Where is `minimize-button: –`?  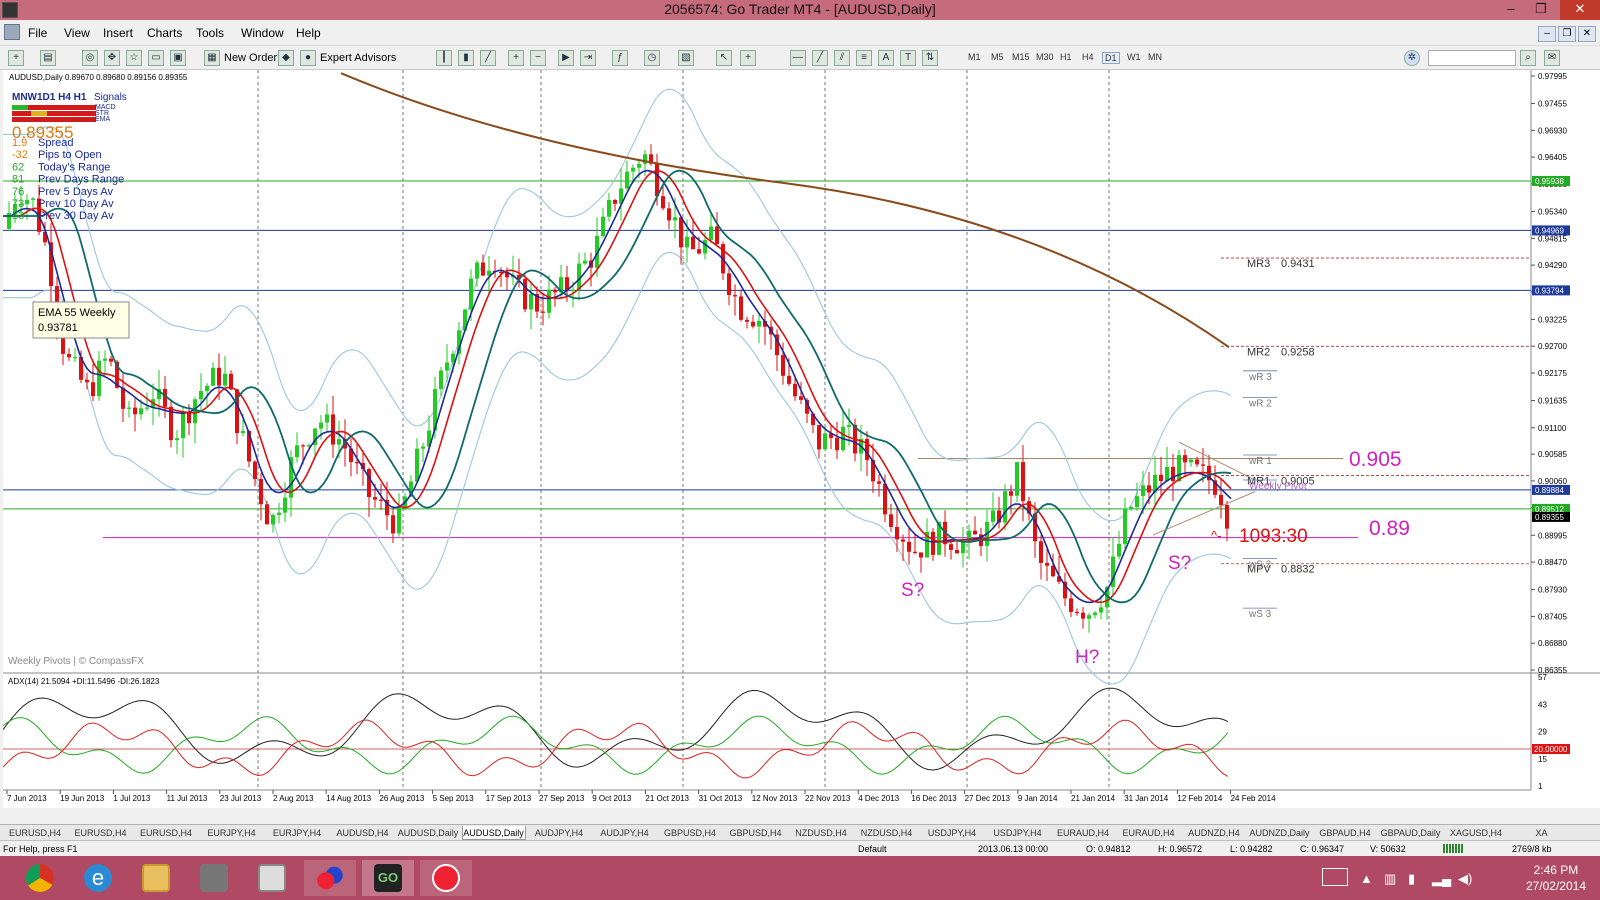
minimize-button: – is located at coordinates (1511, 10).